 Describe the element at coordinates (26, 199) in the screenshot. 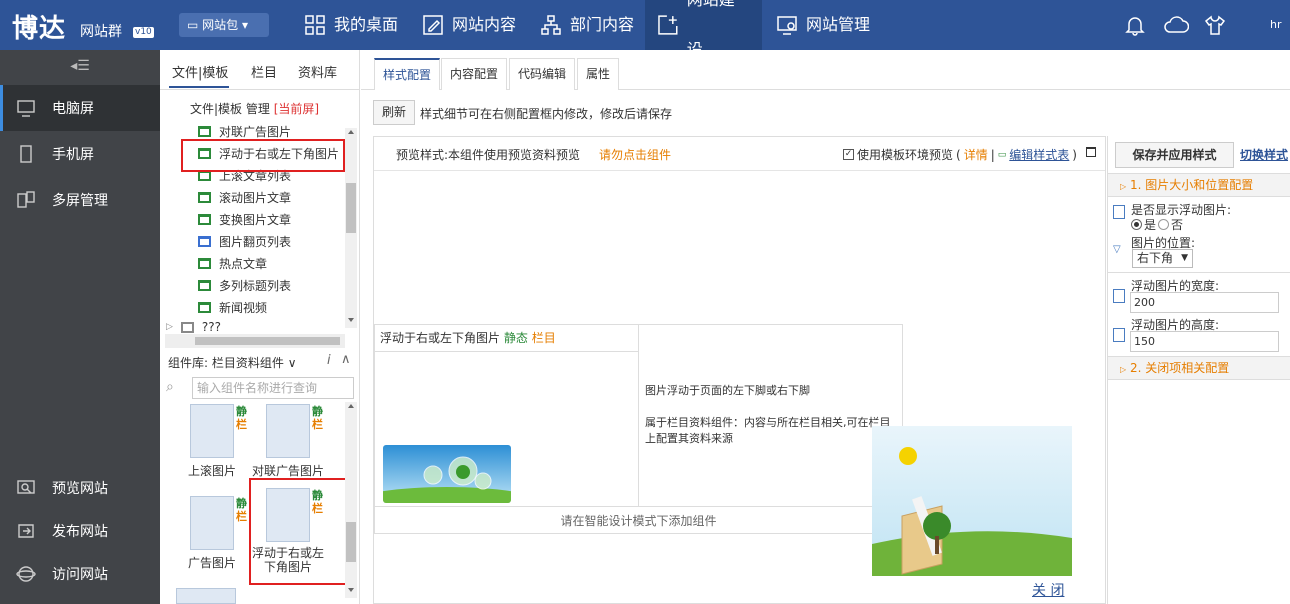

I see `multiscreen-icon` at that location.